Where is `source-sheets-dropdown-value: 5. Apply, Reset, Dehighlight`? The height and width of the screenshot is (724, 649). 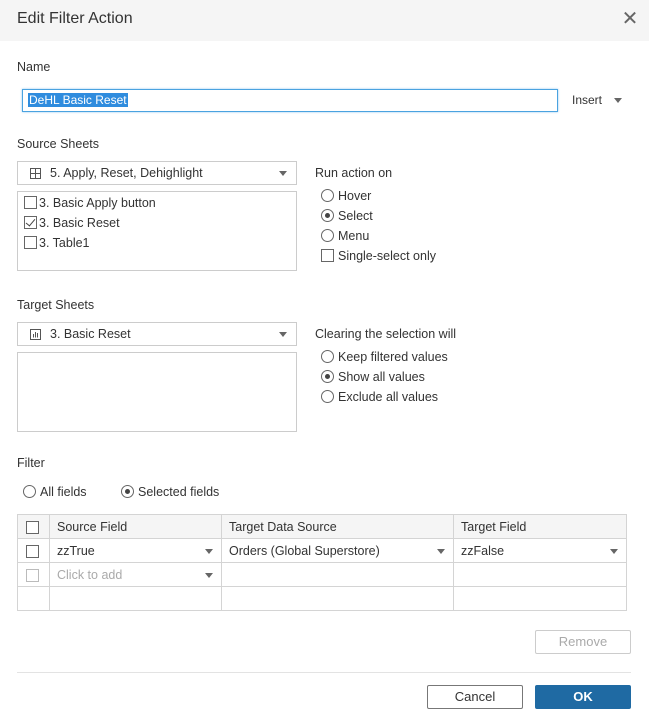
source-sheets-dropdown-value: 5. Apply, Reset, Dehighlight is located at coordinates (126, 173).